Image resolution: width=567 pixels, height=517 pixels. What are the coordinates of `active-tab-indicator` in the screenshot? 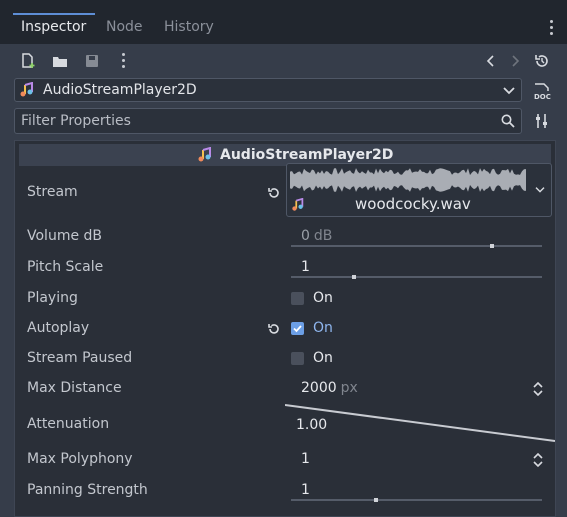 It's located at (54, 14).